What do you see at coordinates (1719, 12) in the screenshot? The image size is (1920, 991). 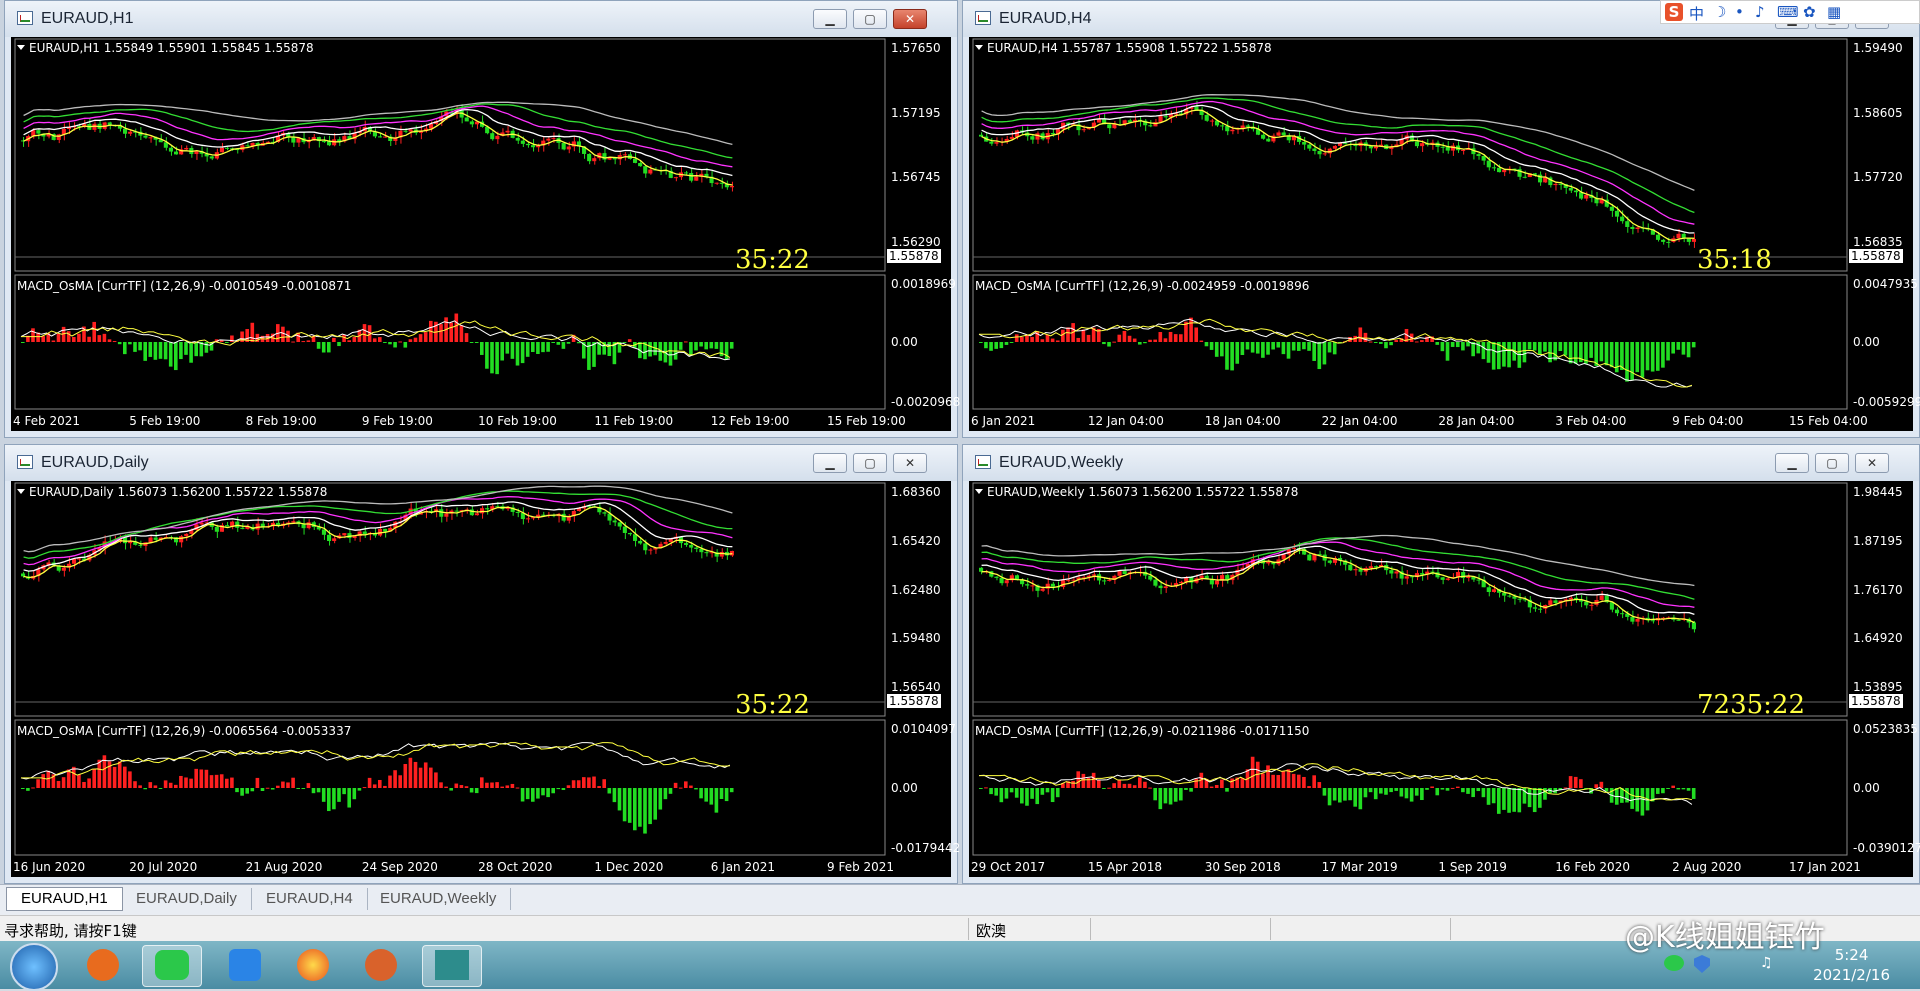 I see `moon-icon: ☽` at bounding box center [1719, 12].